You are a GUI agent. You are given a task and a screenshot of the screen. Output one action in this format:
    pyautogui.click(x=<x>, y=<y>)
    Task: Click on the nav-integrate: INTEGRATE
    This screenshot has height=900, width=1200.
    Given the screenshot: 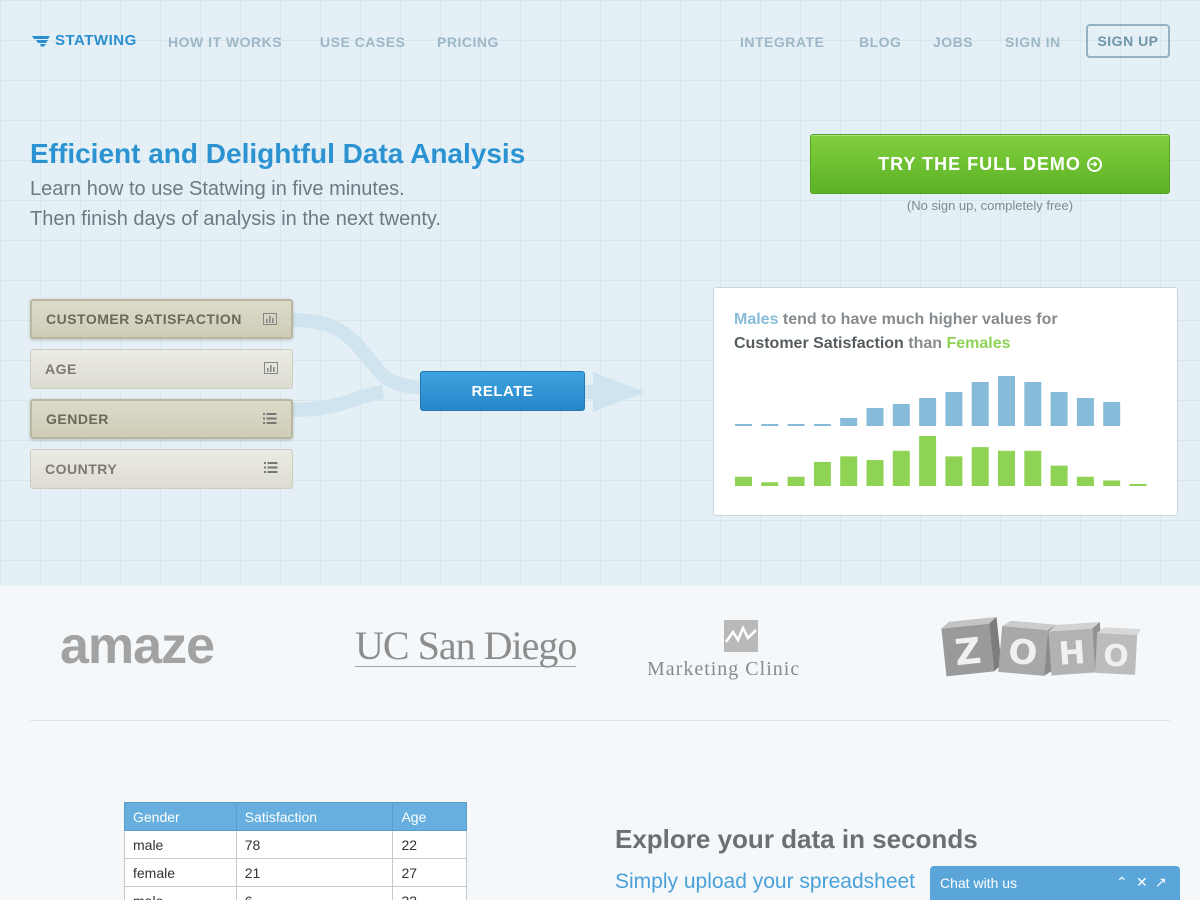 What is the action you would take?
    pyautogui.click(x=782, y=42)
    